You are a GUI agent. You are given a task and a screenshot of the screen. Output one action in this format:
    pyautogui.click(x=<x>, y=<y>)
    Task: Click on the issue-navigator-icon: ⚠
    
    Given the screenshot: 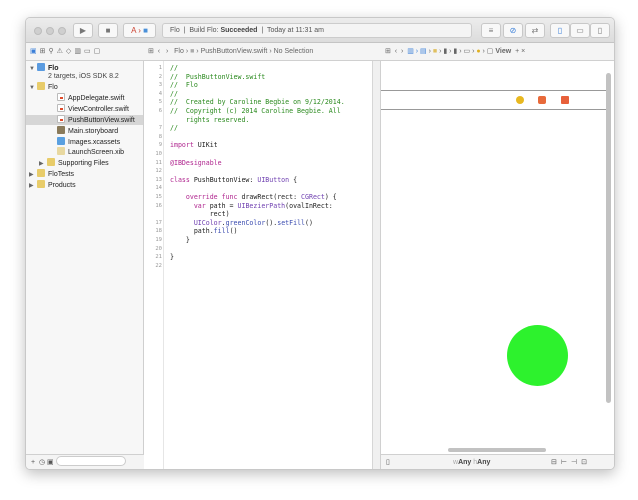 What is the action you would take?
    pyautogui.click(x=61, y=51)
    